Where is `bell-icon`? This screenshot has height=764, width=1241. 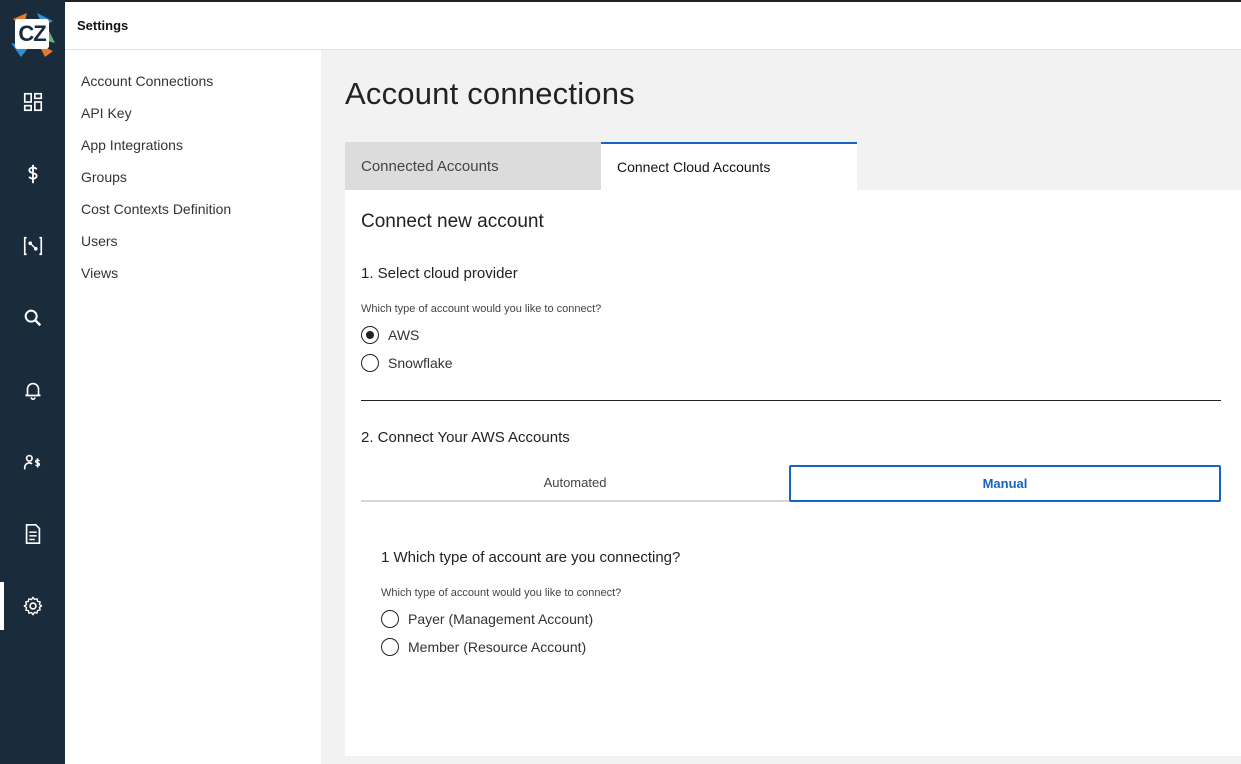
bell-icon is located at coordinates (32, 391).